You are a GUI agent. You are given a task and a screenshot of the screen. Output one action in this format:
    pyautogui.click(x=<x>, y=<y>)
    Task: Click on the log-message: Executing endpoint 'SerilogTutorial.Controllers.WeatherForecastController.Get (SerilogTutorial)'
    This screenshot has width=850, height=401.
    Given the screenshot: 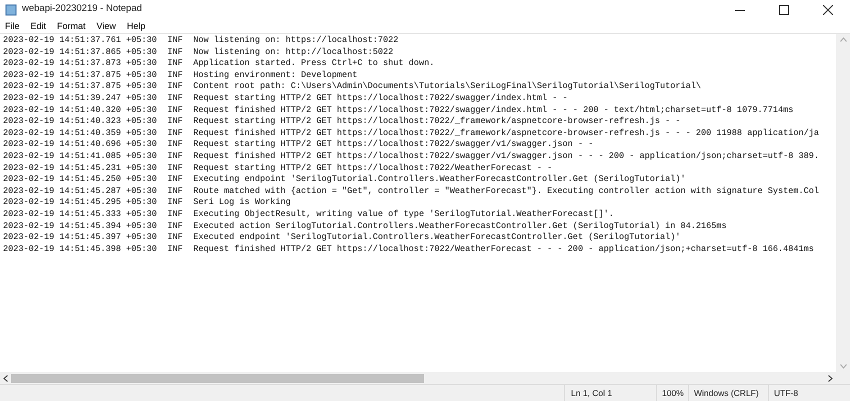 What is the action you would take?
    pyautogui.click(x=439, y=180)
    